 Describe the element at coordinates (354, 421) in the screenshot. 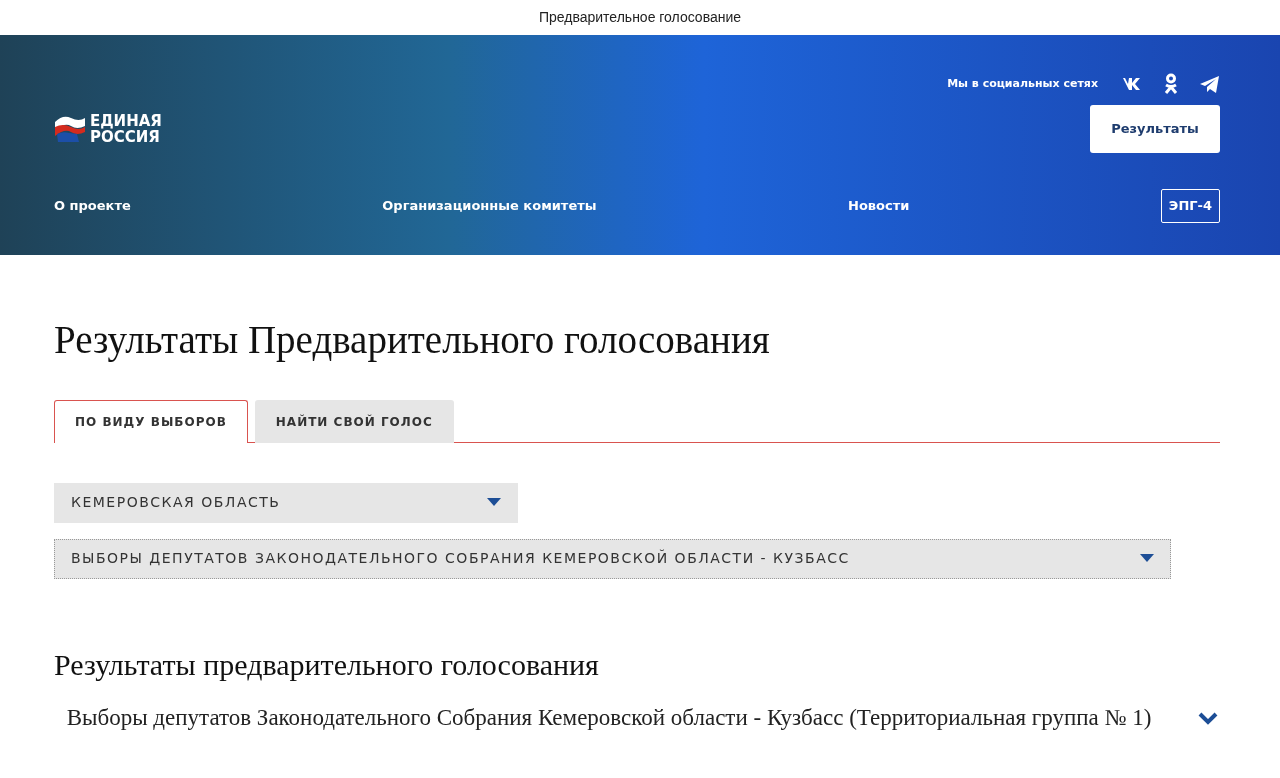

I see `tab: НАЙТИ СВОЙ ГОЛОС` at that location.